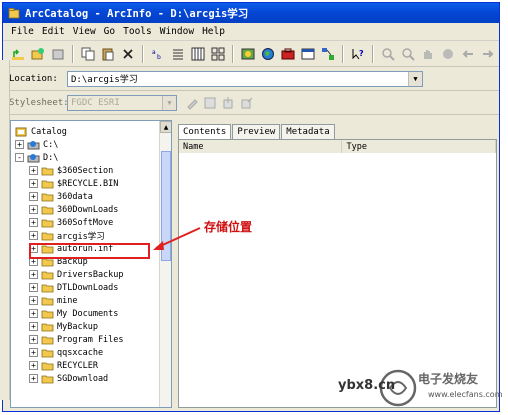 The image size is (508, 415). Describe the element at coordinates (73, 183) in the screenshot. I see `tree-item: + $RECYCLE.BIN` at that location.